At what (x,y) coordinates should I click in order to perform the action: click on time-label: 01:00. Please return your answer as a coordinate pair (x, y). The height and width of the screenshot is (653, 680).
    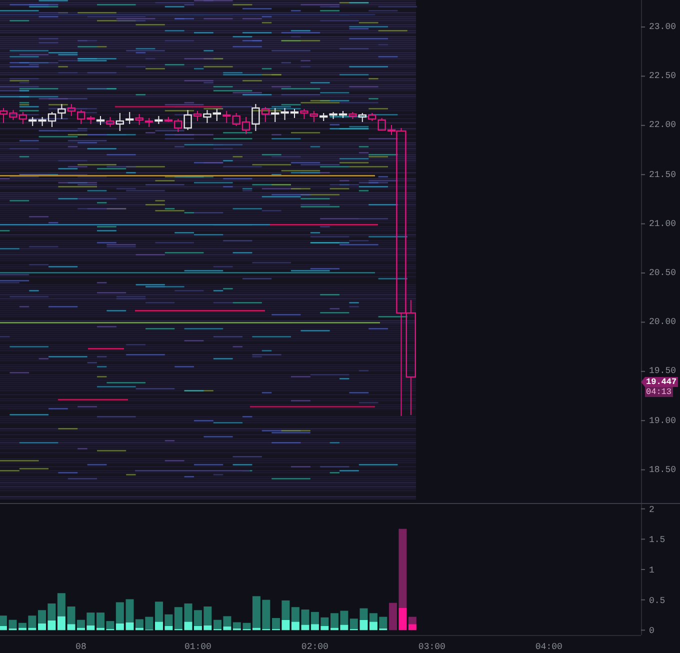
    Looking at the image, I should click on (198, 647).